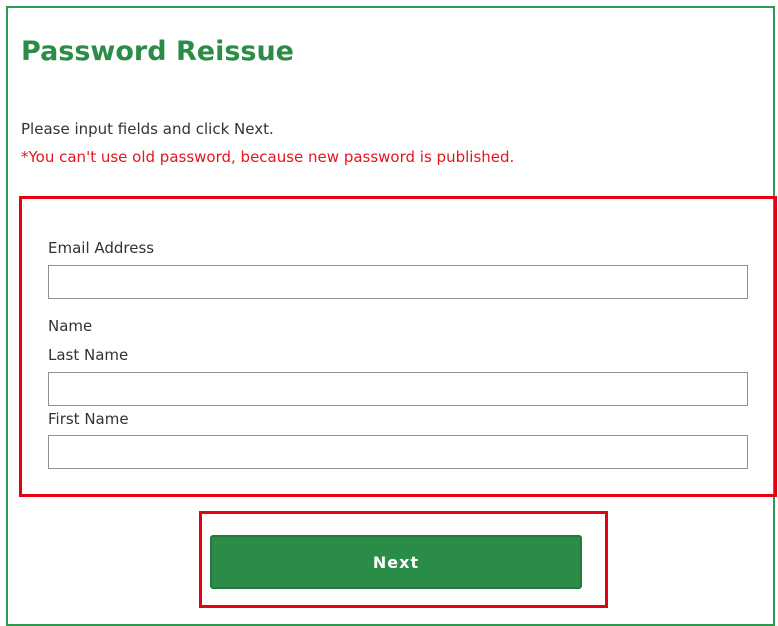 The height and width of the screenshot is (626, 778). What do you see at coordinates (396, 562) in the screenshot?
I see `next-button: Next` at bounding box center [396, 562].